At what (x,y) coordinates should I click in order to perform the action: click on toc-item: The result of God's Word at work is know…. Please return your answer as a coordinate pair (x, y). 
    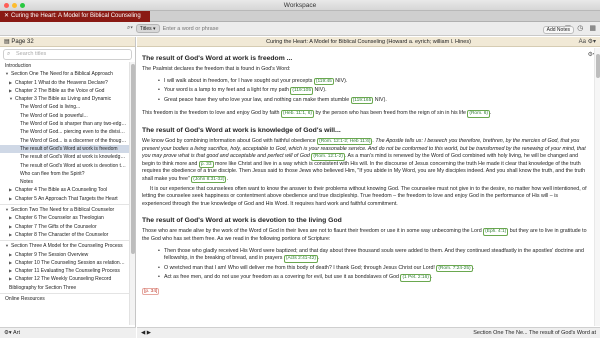
    Looking at the image, I should click on (64, 157).